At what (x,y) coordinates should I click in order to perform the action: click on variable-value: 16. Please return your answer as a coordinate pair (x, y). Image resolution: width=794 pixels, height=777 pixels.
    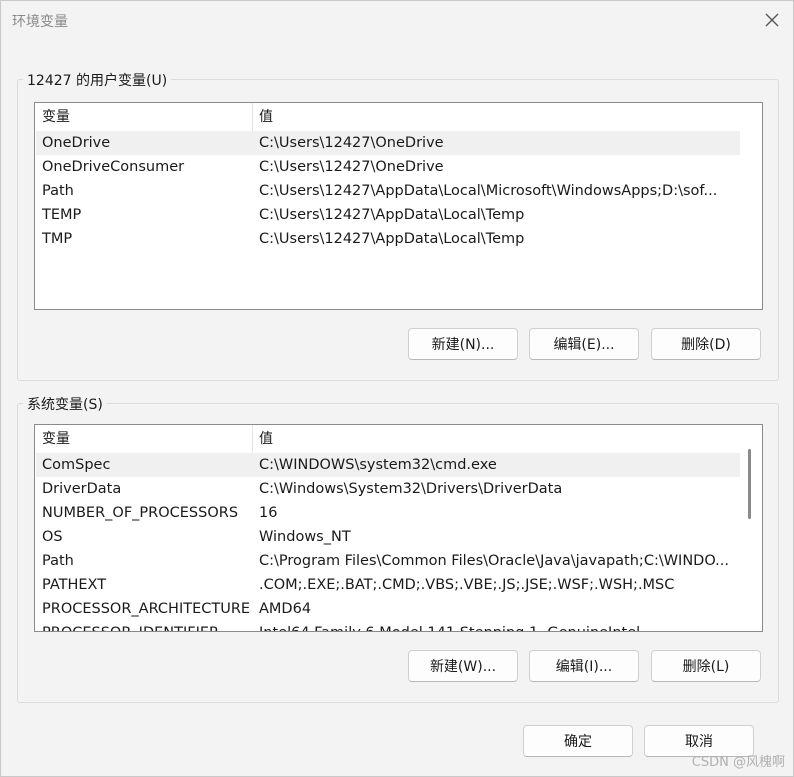
    Looking at the image, I should click on (268, 513).